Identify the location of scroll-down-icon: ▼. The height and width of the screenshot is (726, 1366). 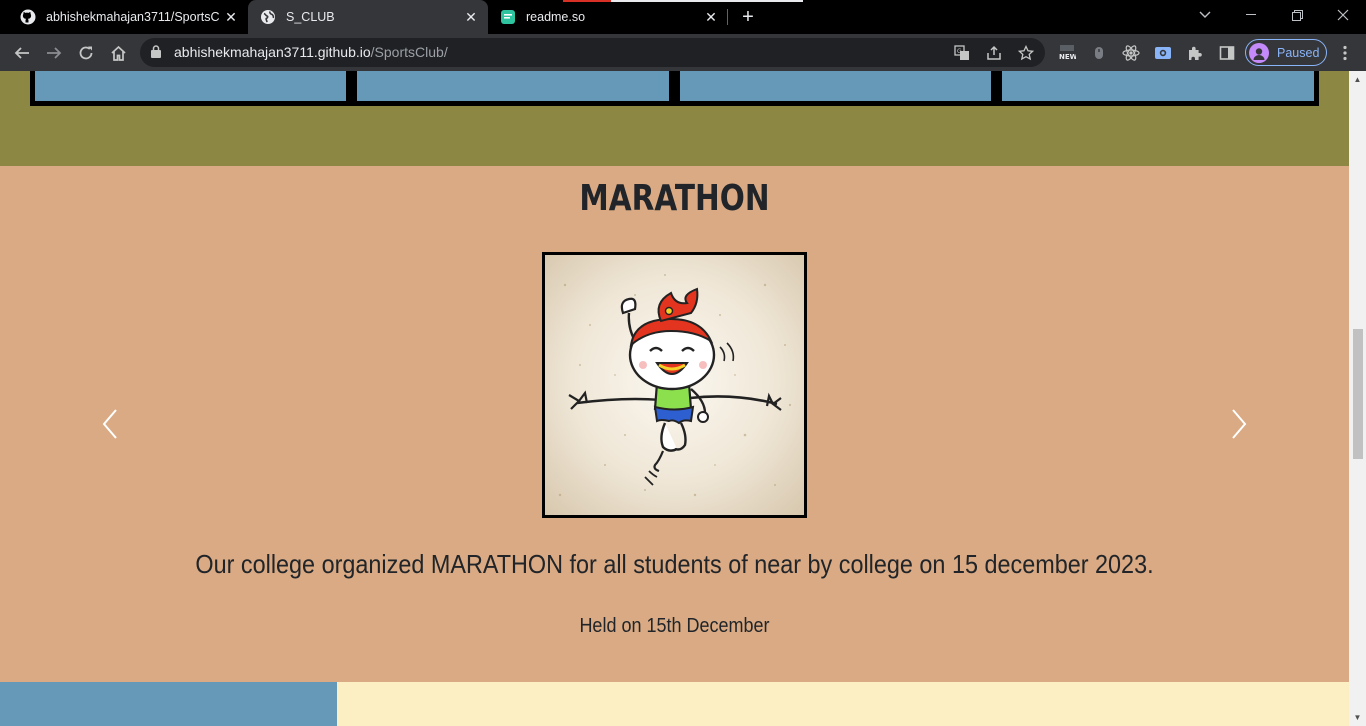
(1357, 717).